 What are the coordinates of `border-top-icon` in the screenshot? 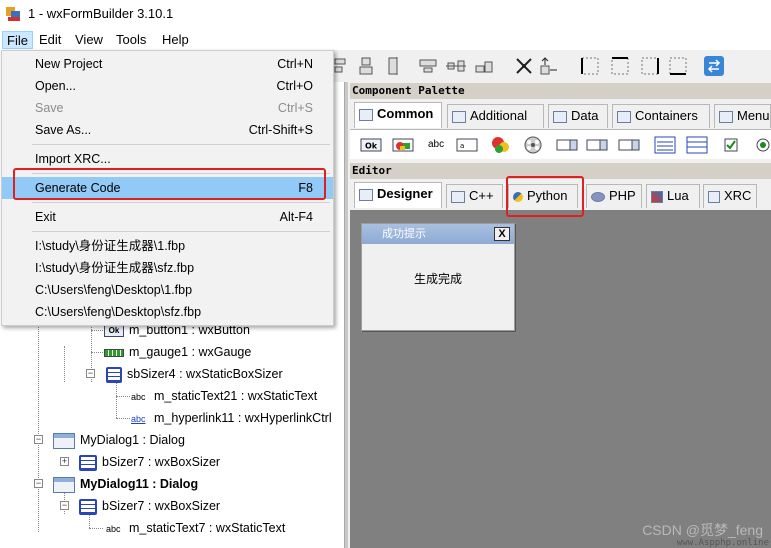 It's located at (620, 66).